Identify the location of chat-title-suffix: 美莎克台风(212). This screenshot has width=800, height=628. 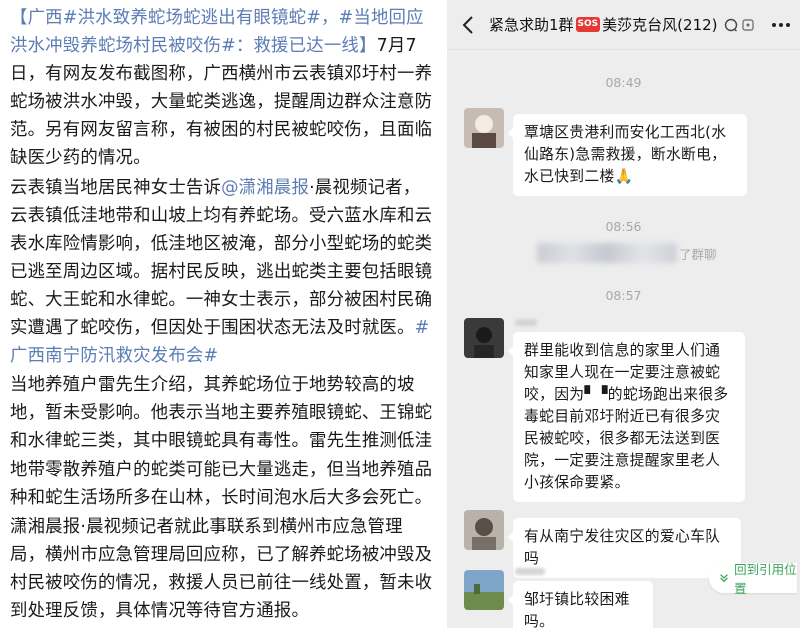
(660, 25).